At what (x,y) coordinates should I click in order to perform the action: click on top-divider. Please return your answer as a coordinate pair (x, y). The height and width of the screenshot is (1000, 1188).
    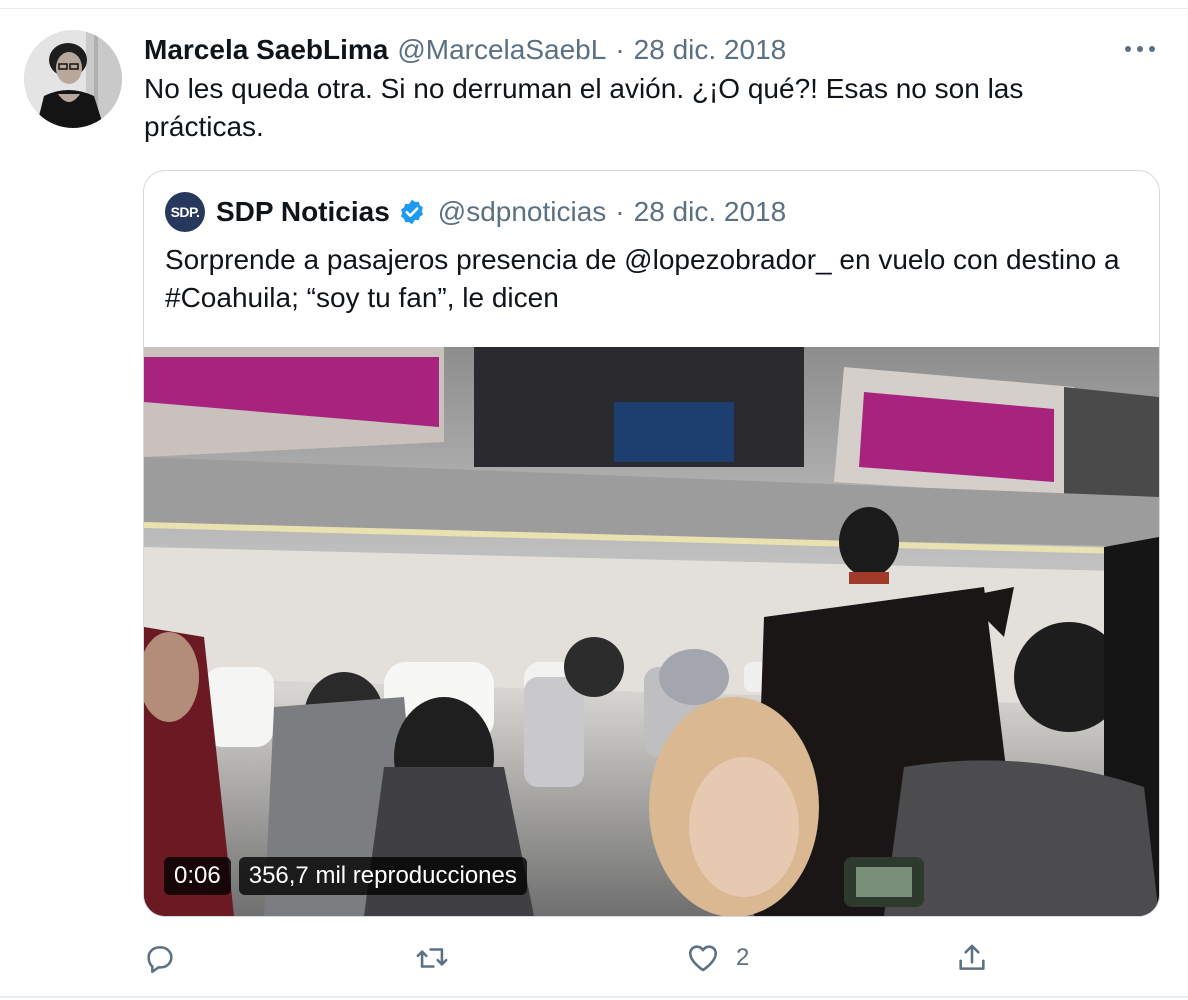
    Looking at the image, I should click on (594, 8).